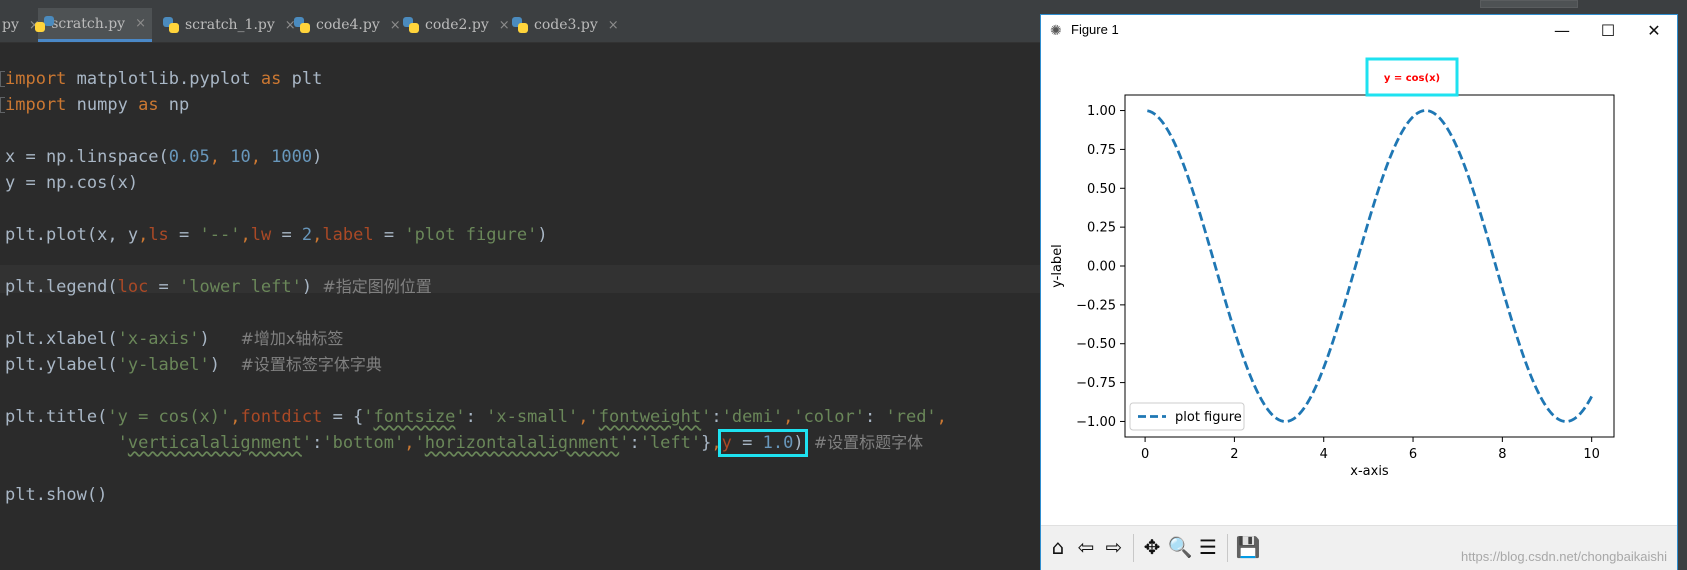  What do you see at coordinates (56, 417) in the screenshot?
I see `code-token: plt.title(` at bounding box center [56, 417].